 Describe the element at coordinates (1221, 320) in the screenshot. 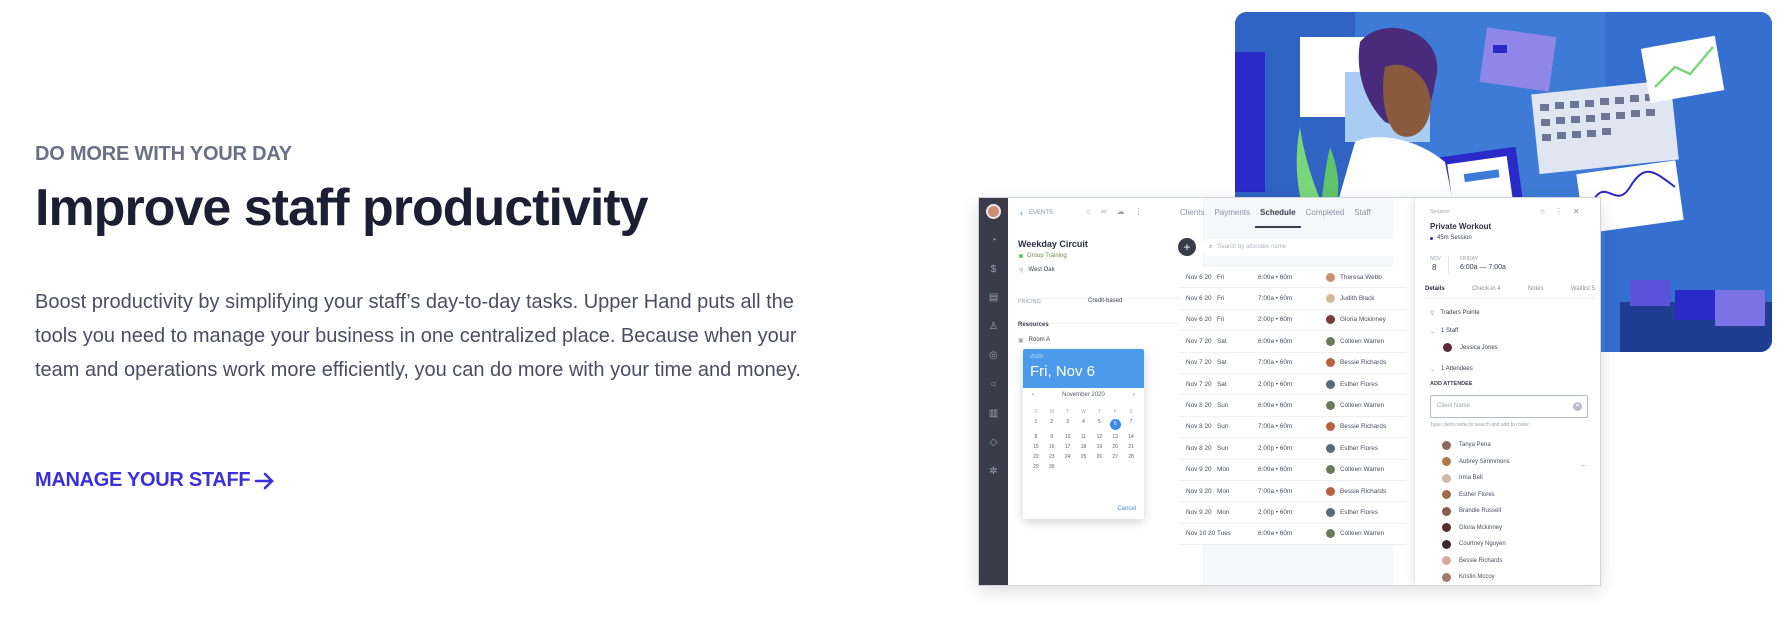

I see `row-day: Fri` at that location.